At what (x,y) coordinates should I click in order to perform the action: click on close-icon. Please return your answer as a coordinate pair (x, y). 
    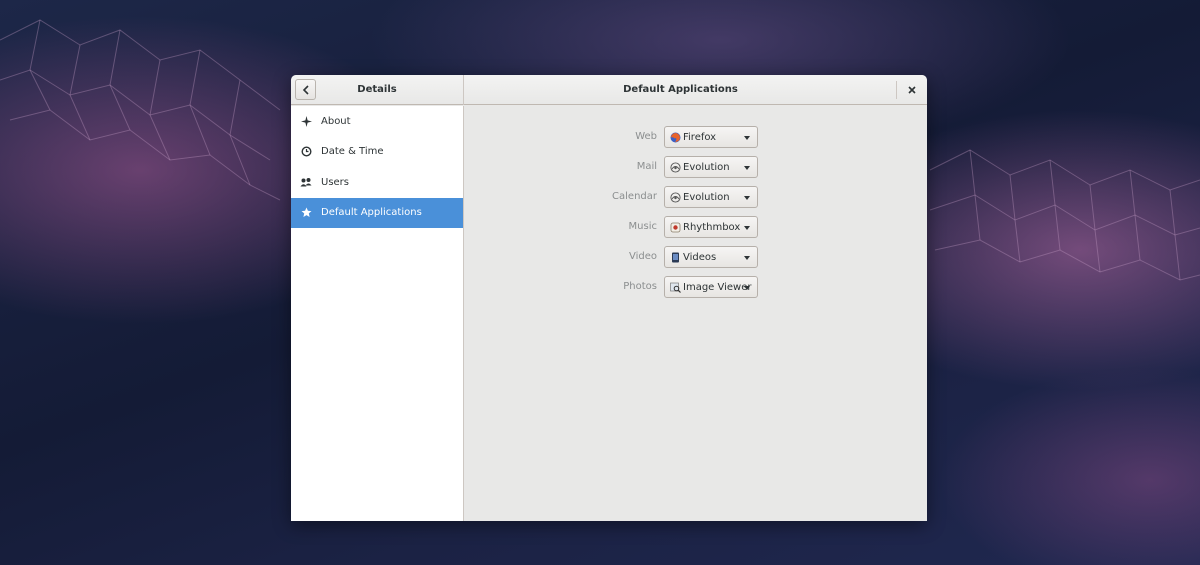
    Looking at the image, I should click on (912, 90).